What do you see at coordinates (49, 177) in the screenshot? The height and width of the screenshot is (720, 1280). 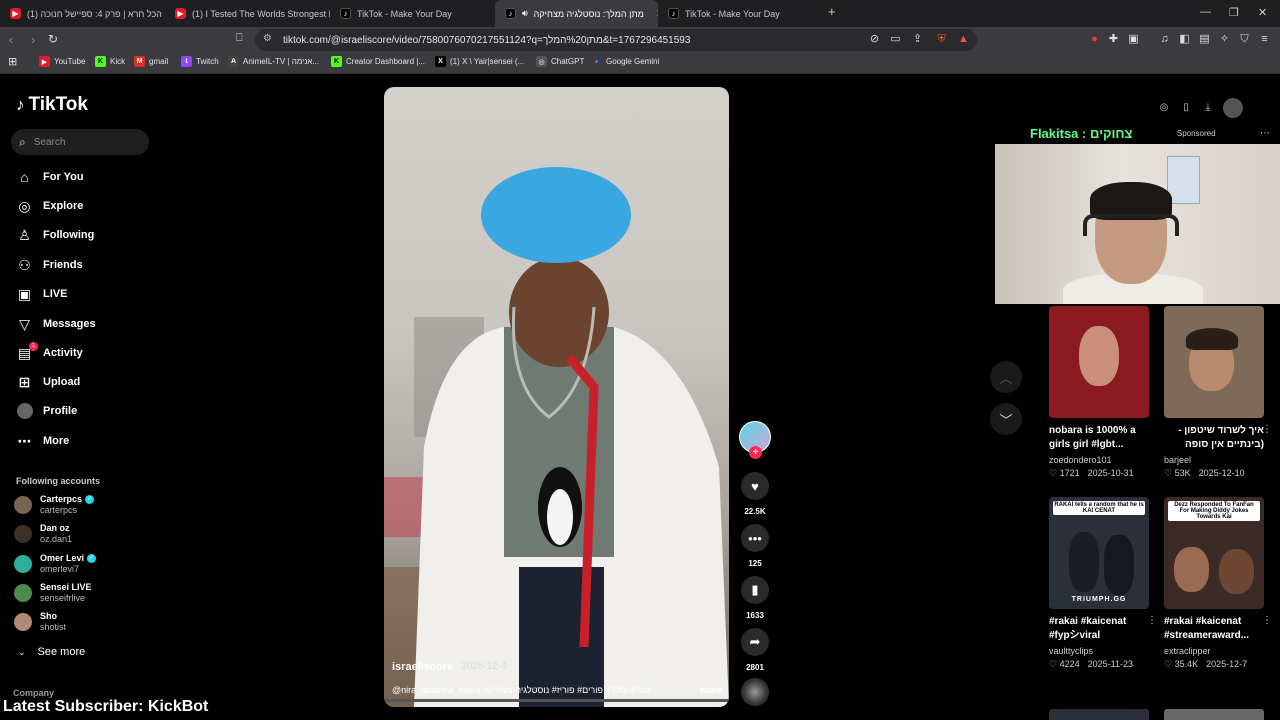 I see `nav-for-you: ⌂ For You` at bounding box center [49, 177].